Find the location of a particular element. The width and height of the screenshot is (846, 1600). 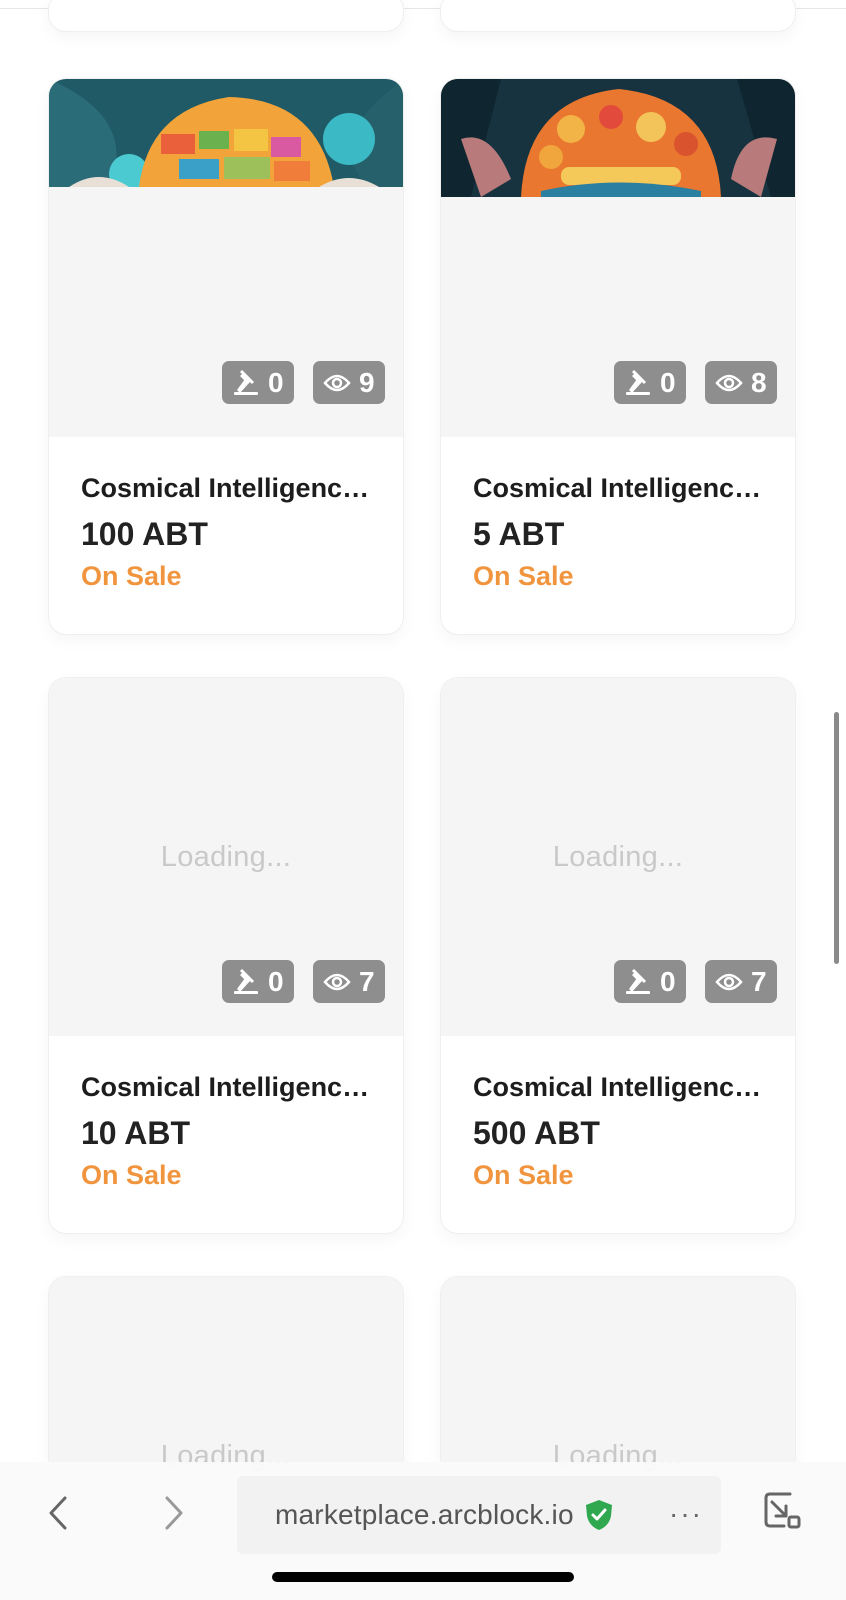

views-count: 8 is located at coordinates (759, 382).